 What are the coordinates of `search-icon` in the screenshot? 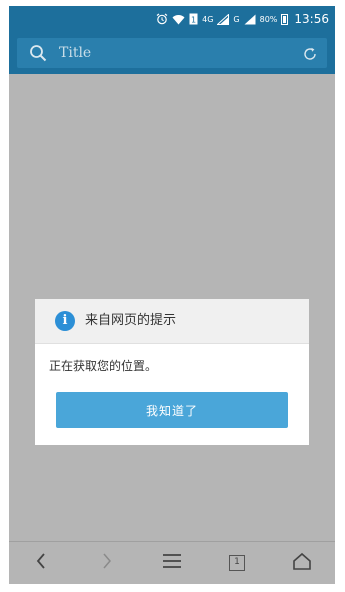 It's located at (38, 55).